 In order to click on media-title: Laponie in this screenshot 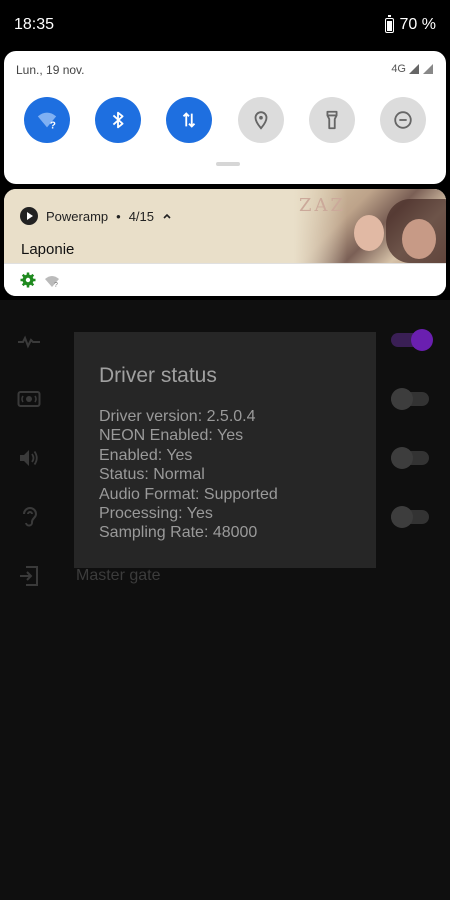, I will do `click(48, 249)`.